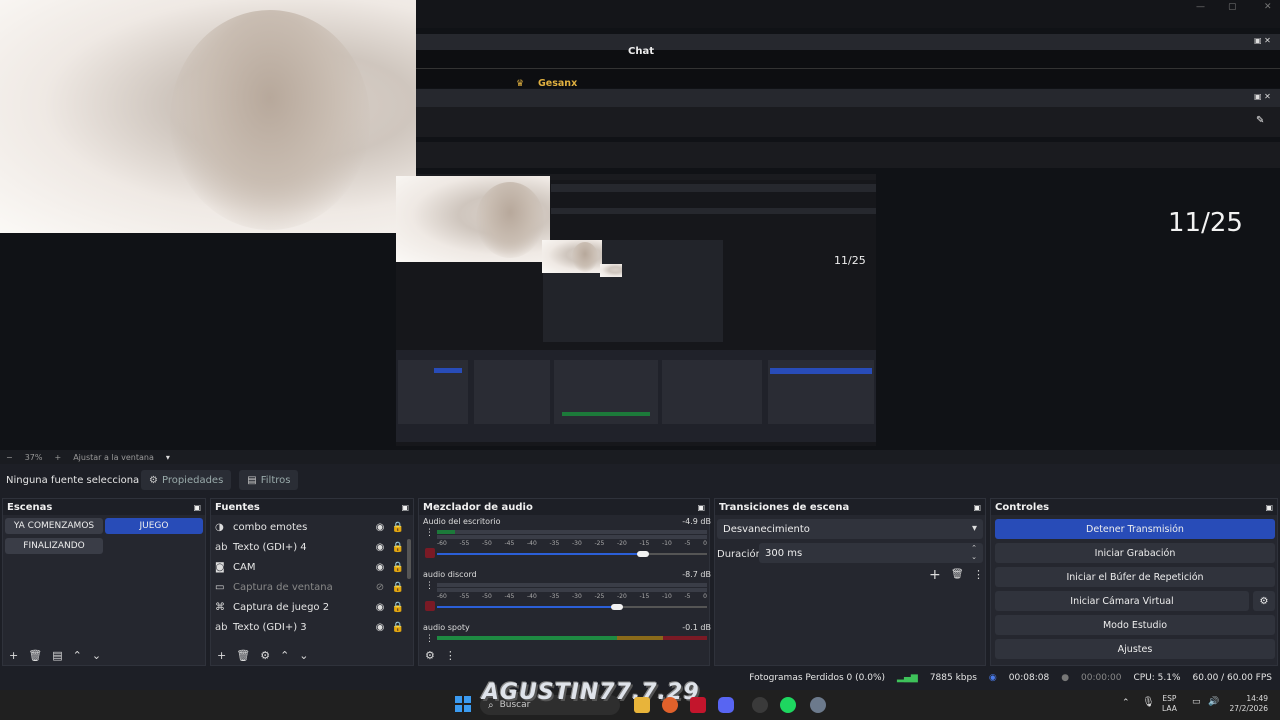  I want to click on scenes-title: Escenas, so click(30, 507).